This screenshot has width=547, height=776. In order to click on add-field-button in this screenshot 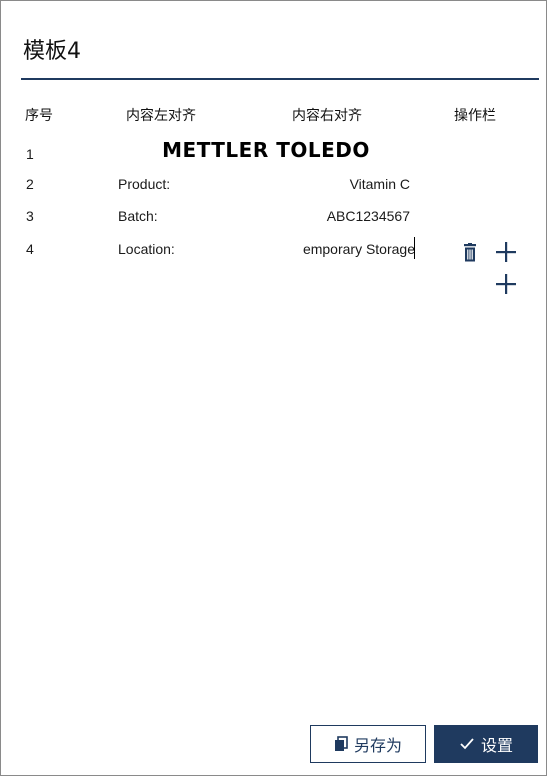, I will do `click(506, 252)`.